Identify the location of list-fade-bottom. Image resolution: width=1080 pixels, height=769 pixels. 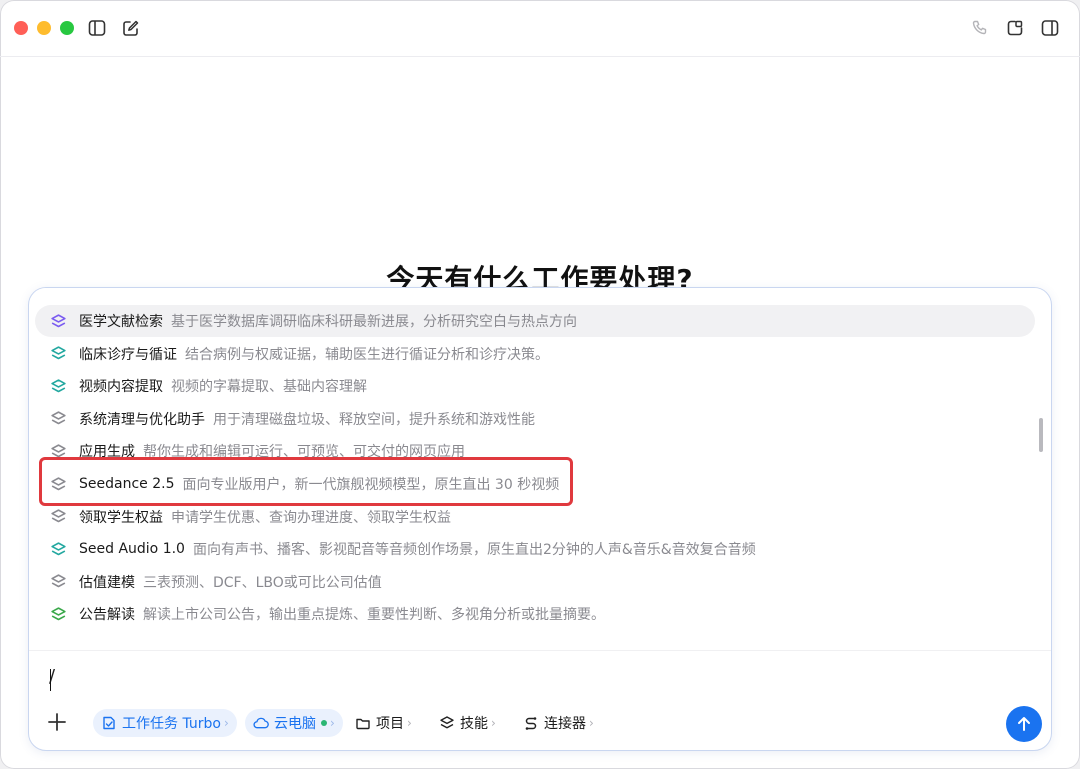
(540, 641).